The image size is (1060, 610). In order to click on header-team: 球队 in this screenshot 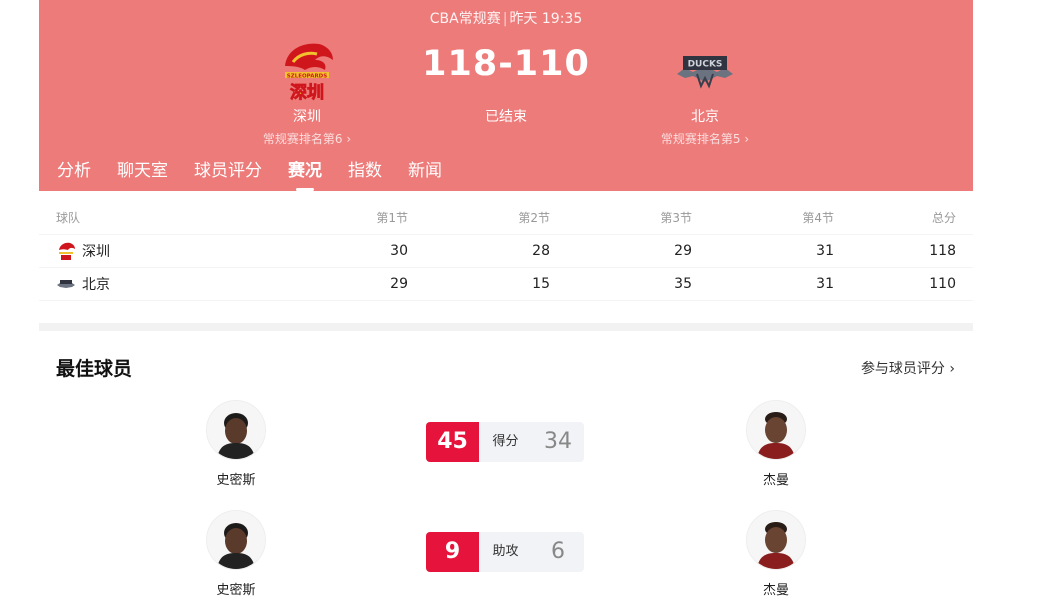, I will do `click(68, 217)`.